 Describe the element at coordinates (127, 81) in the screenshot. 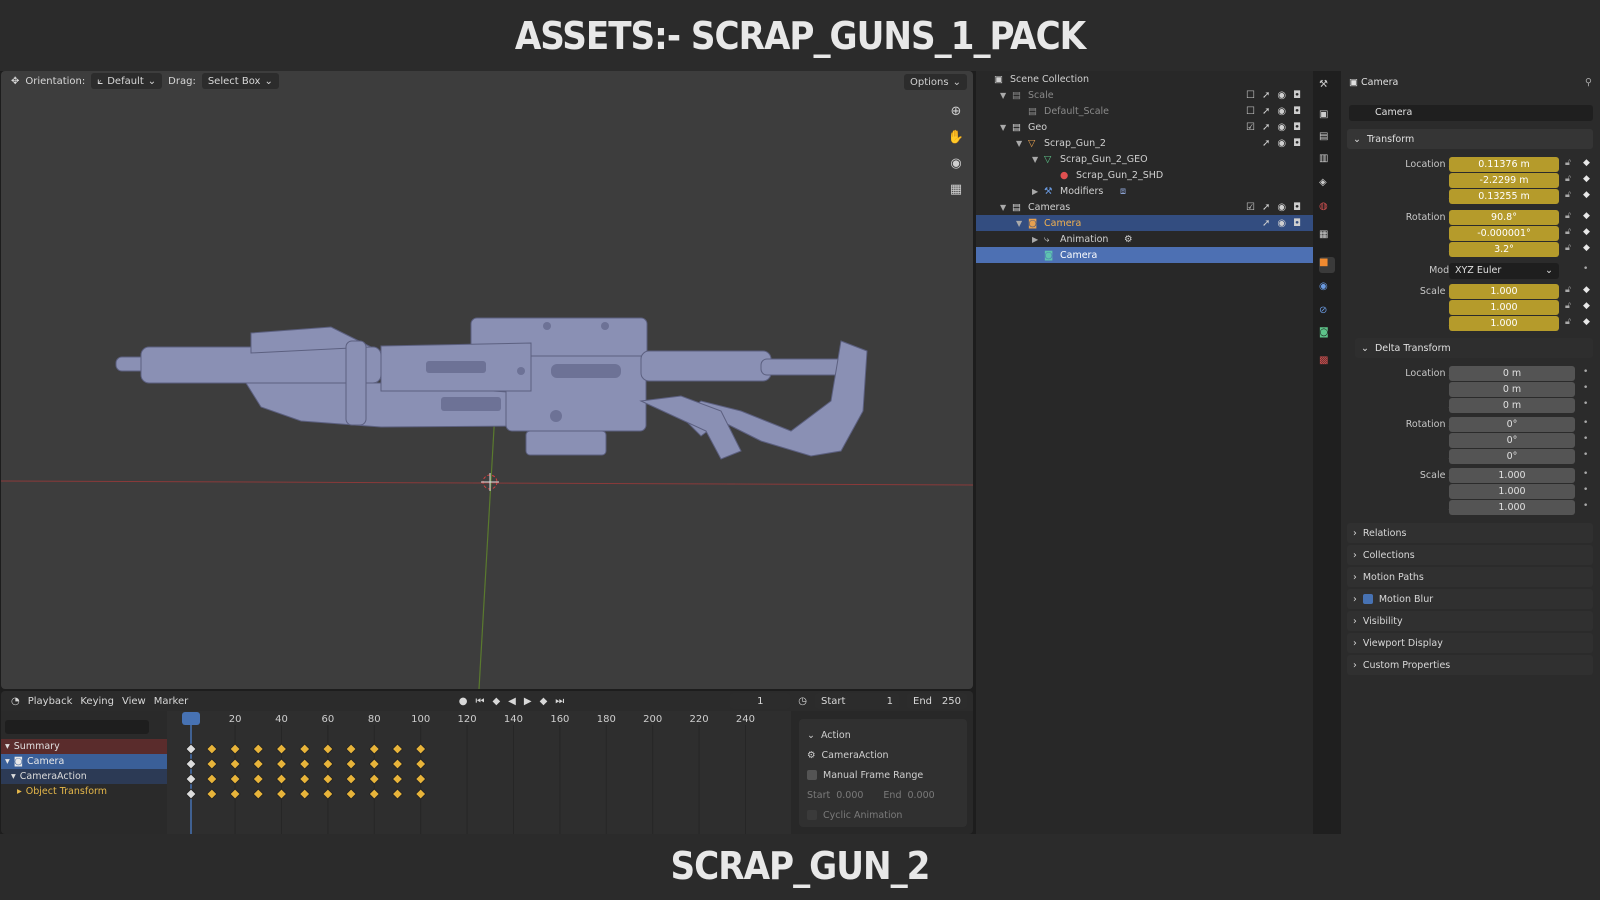

I see `orientation-dropdown: ⟀ Default ⌄` at that location.